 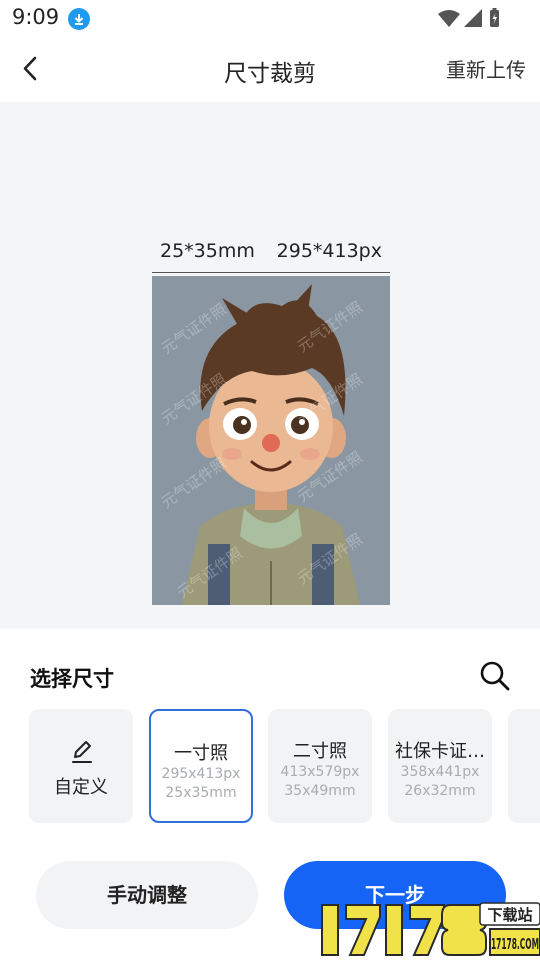 What do you see at coordinates (468, 17) in the screenshot?
I see `signal-icons` at bounding box center [468, 17].